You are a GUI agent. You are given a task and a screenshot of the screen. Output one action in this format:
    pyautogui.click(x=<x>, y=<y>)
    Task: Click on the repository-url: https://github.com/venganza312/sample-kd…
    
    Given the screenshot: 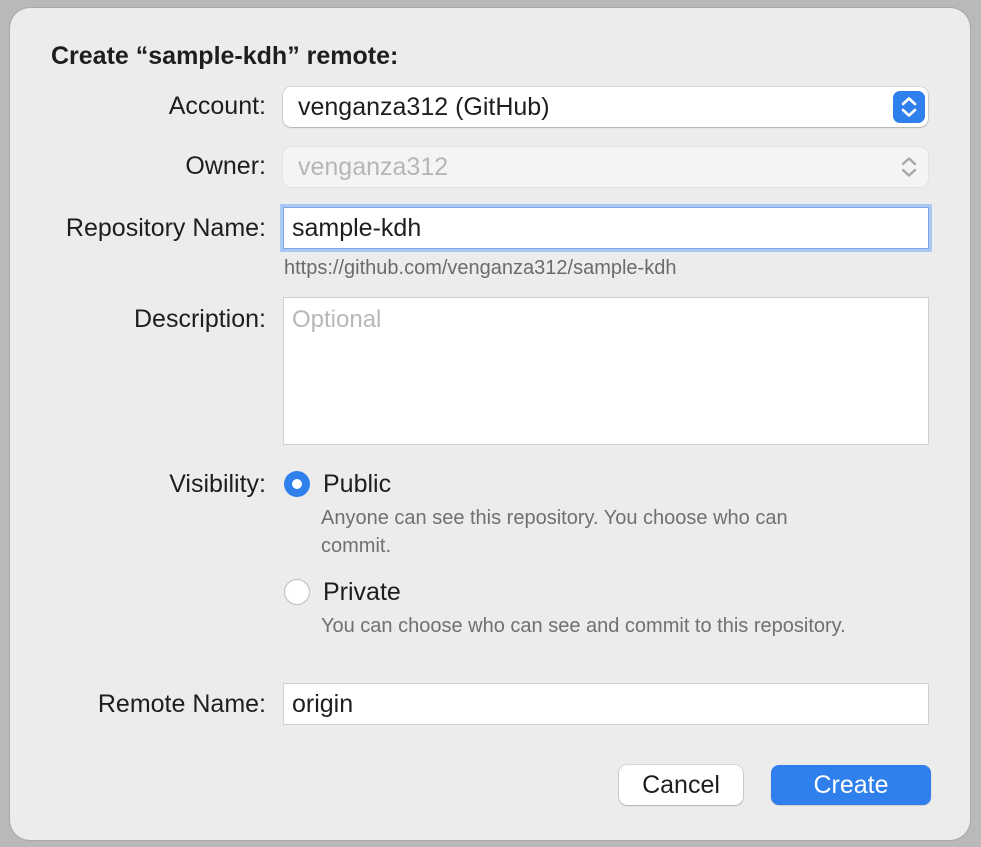 What is the action you would take?
    pyautogui.click(x=480, y=268)
    